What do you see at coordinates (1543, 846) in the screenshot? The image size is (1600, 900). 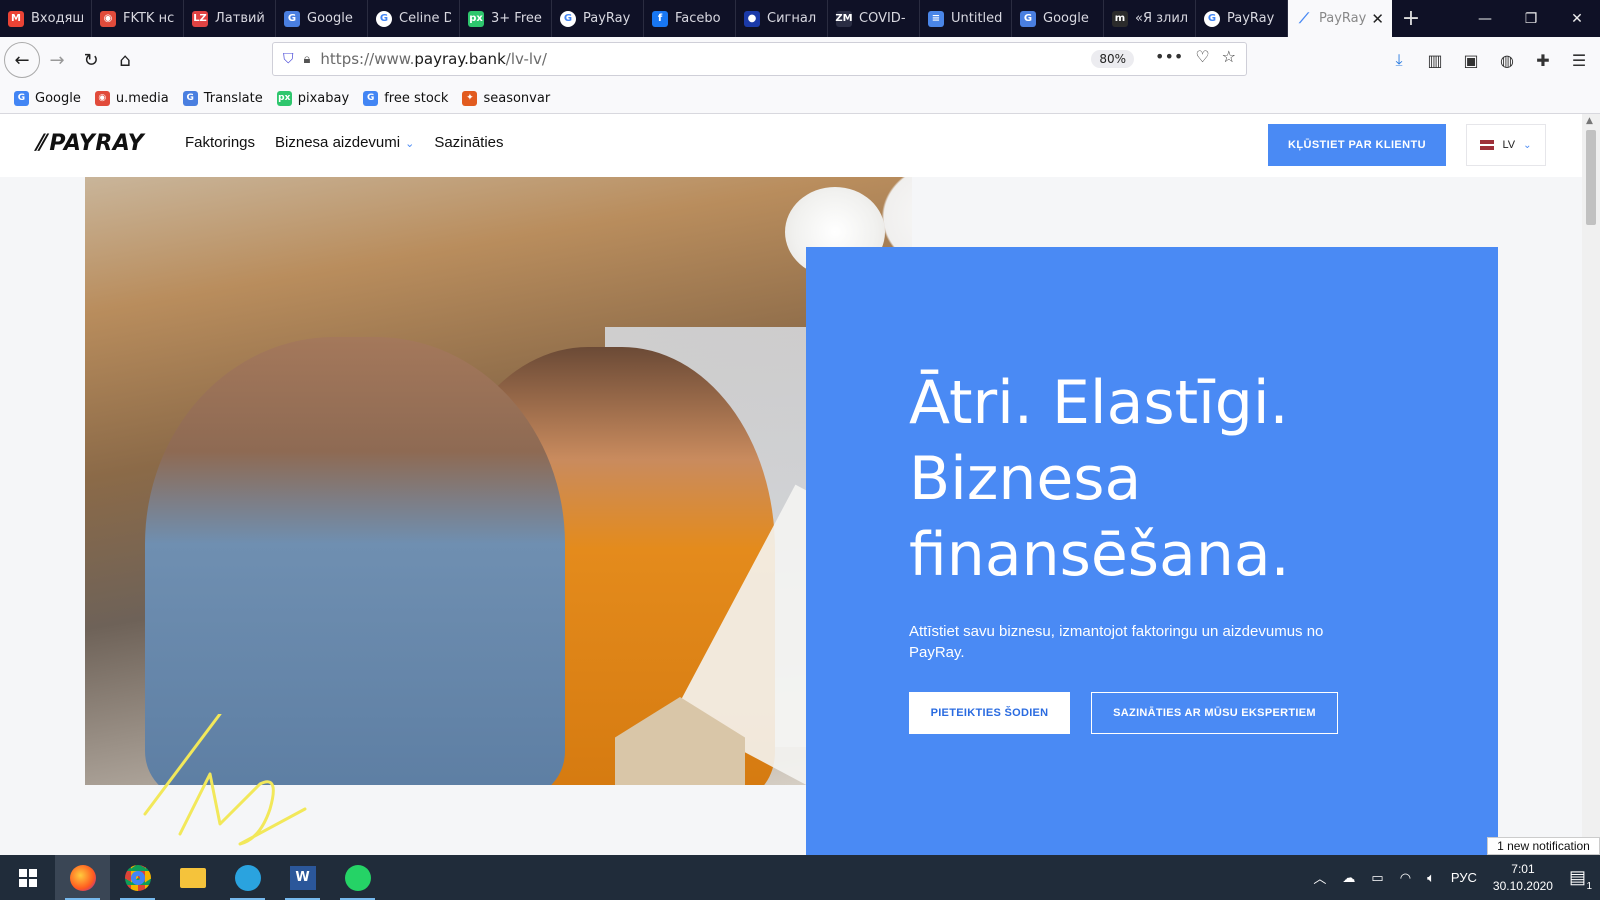 I see `notification-toast: 1 new notification` at bounding box center [1543, 846].